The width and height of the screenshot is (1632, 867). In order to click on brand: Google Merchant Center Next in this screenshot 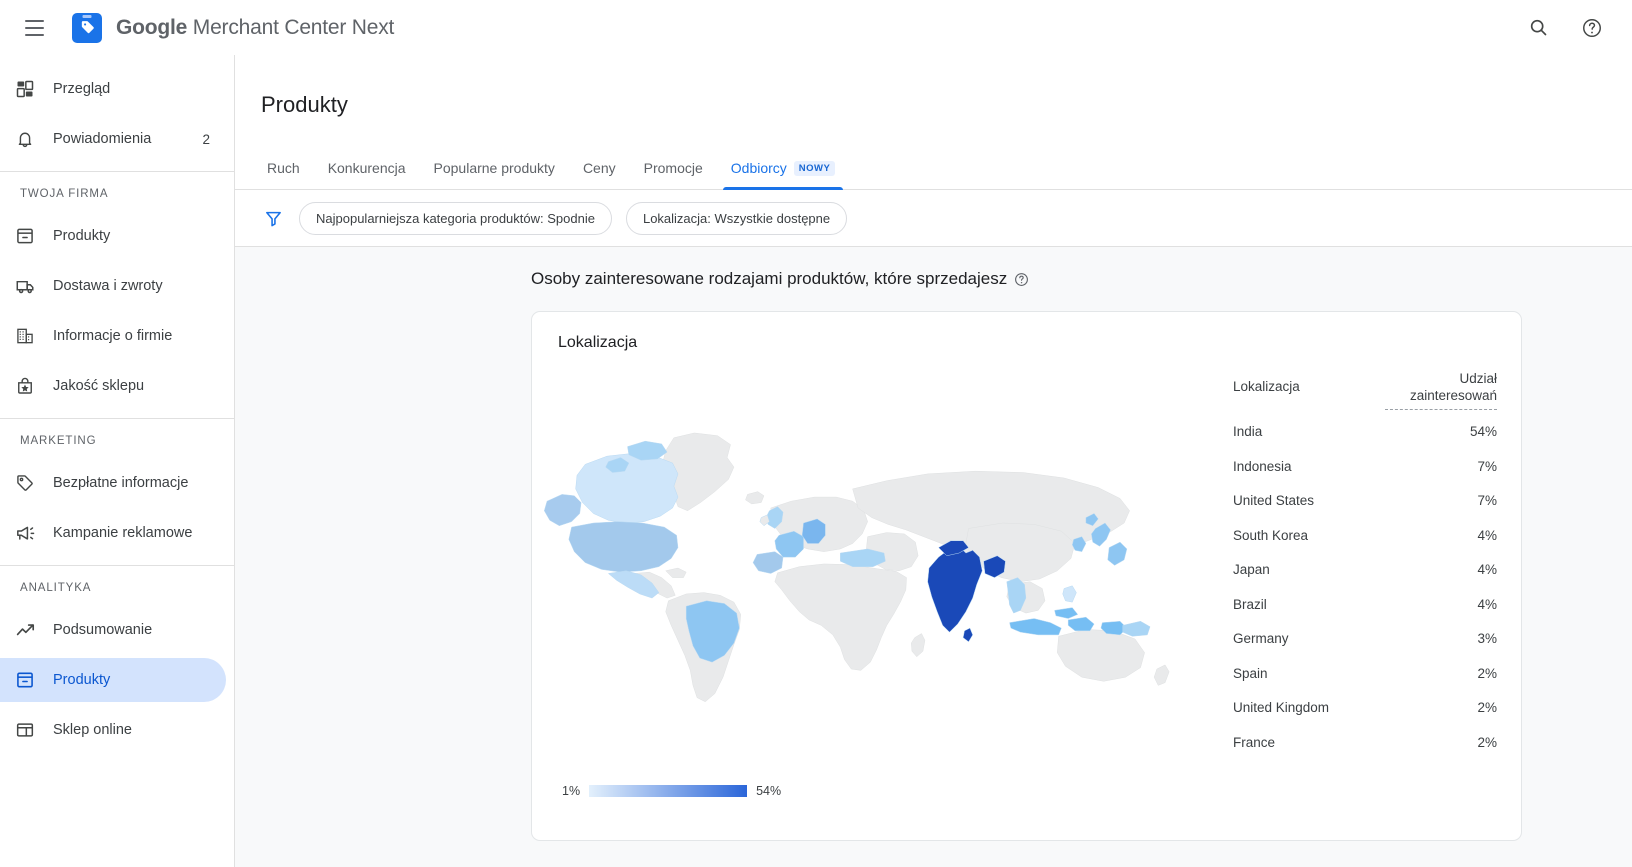, I will do `click(233, 27)`.